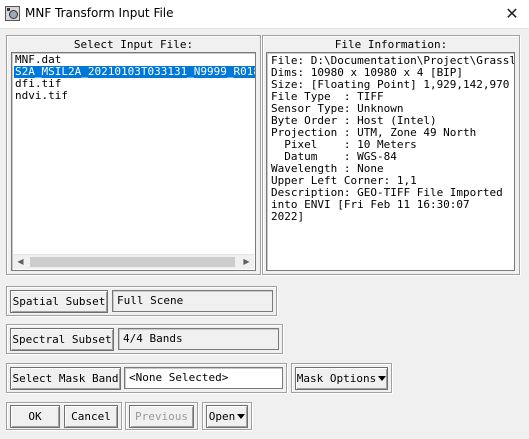  Describe the element at coordinates (91, 416) in the screenshot. I see `cancel-button: Cancel` at that location.